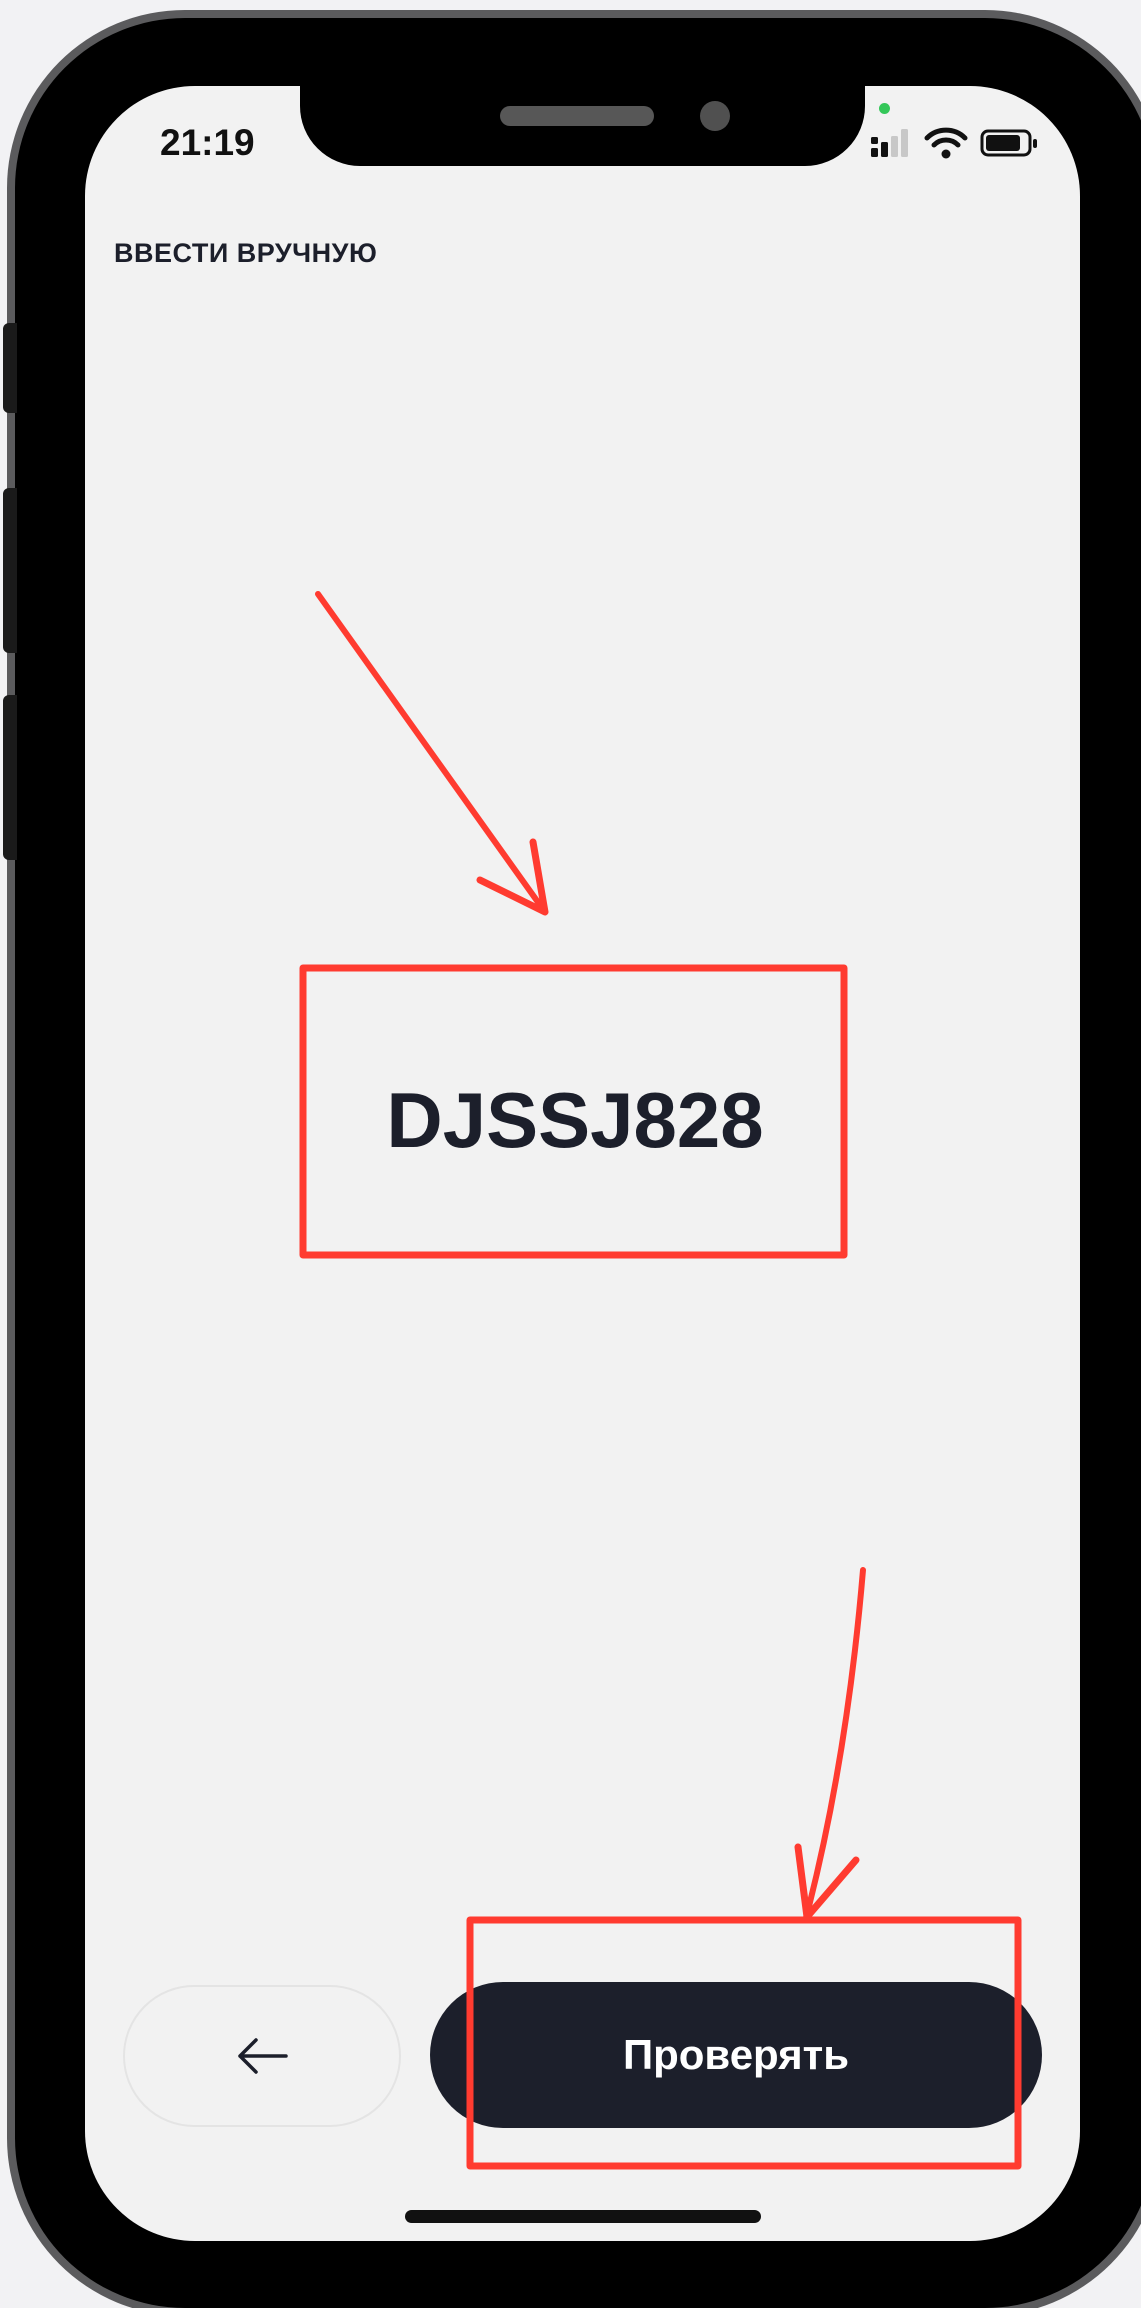 The image size is (1141, 2308). Describe the element at coordinates (946, 143) in the screenshot. I see `wifi-icon` at that location.